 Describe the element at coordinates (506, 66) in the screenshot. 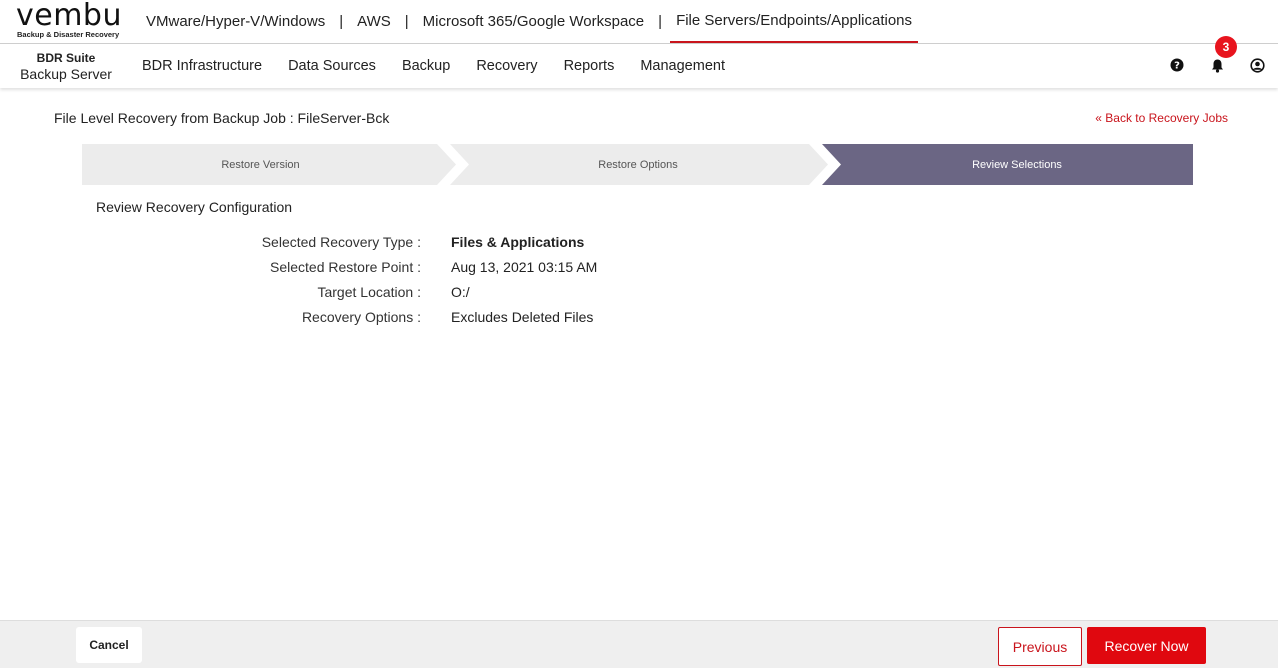

I see `menu-recovery: Recovery` at that location.